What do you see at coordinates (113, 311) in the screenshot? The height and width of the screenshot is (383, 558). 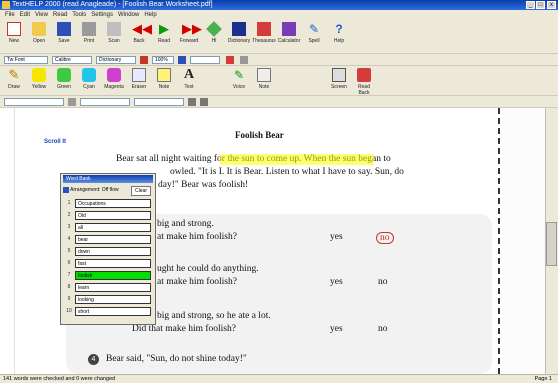 I see `word-cell: short` at bounding box center [113, 311].